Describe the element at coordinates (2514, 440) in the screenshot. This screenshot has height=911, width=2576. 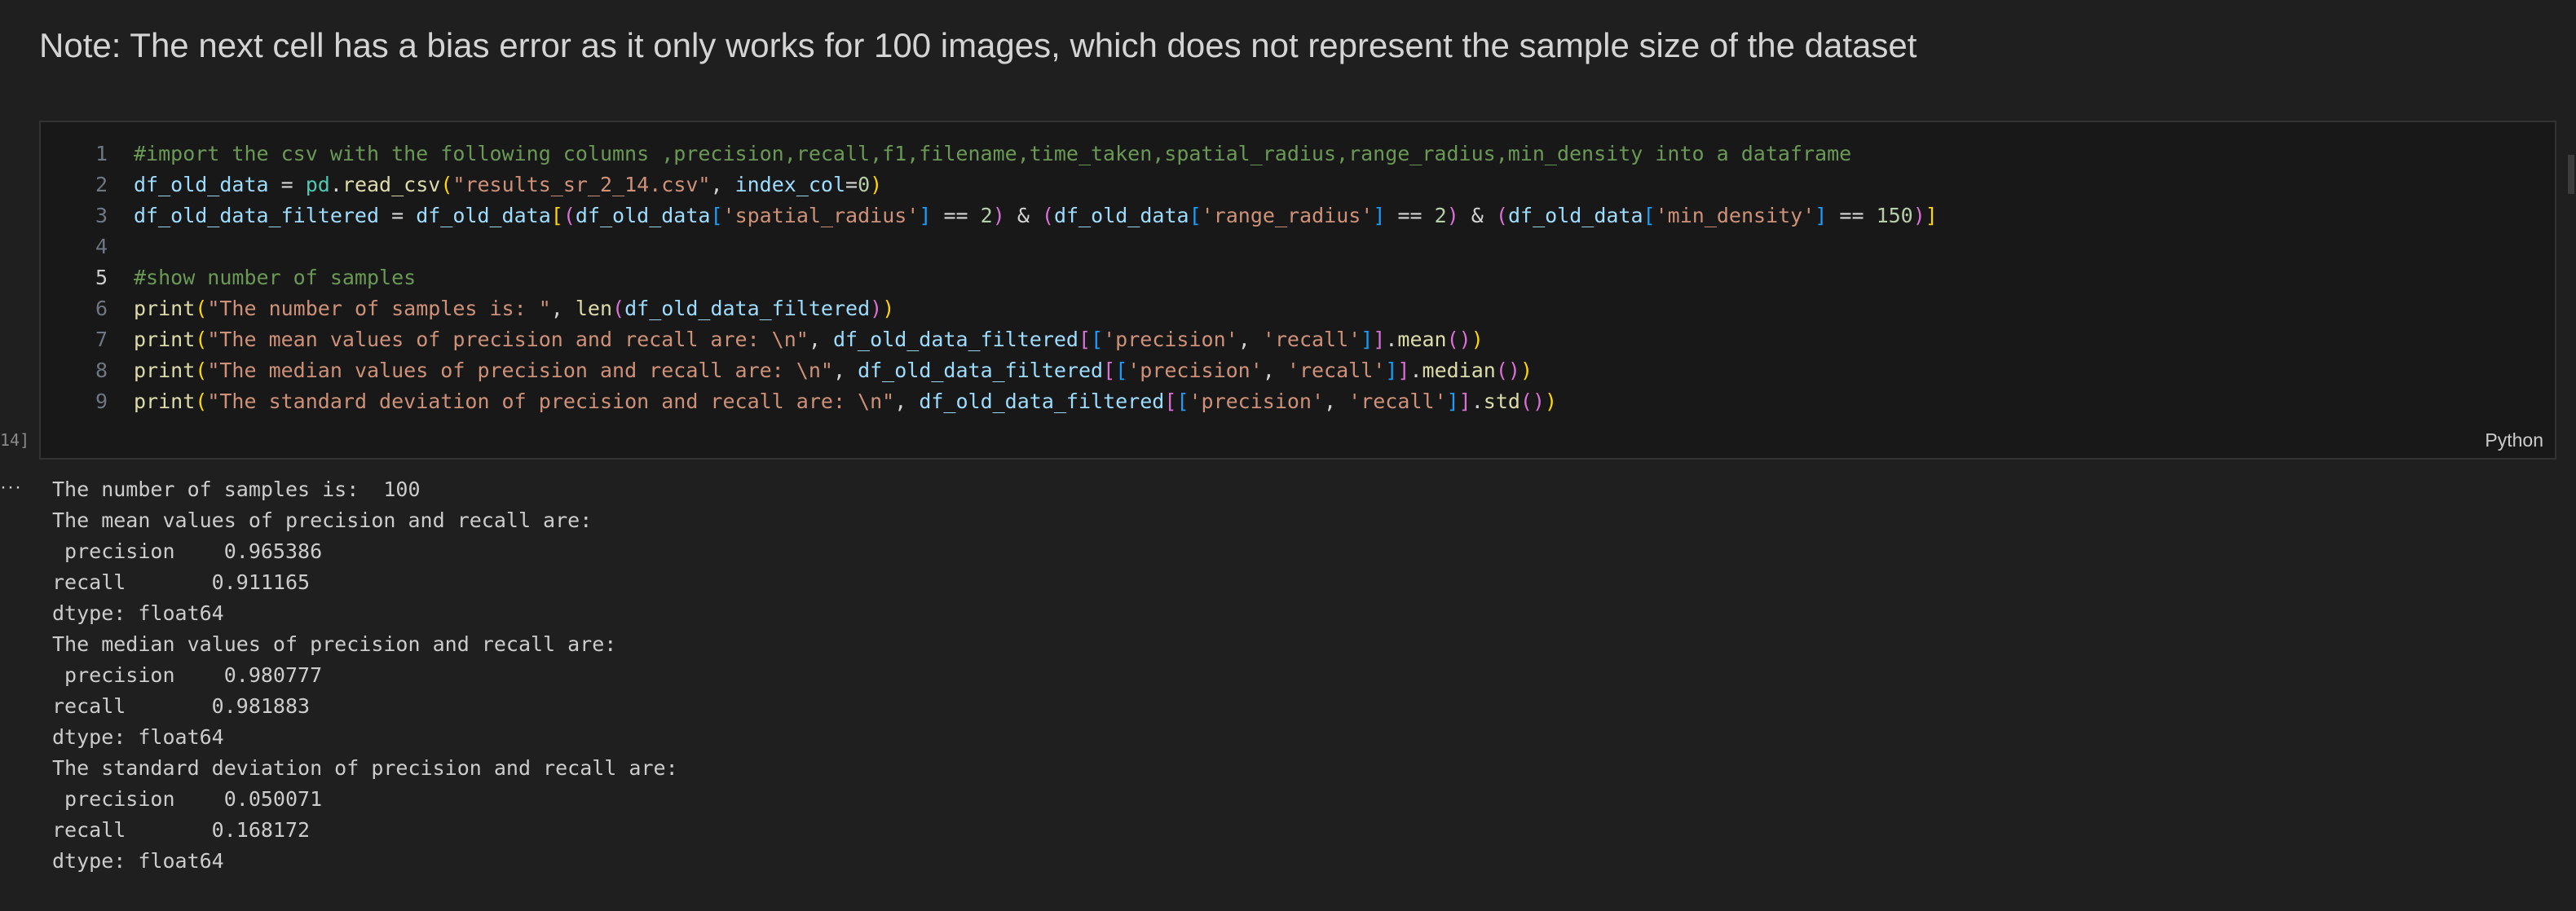
I see `language-indicator: Python` at that location.